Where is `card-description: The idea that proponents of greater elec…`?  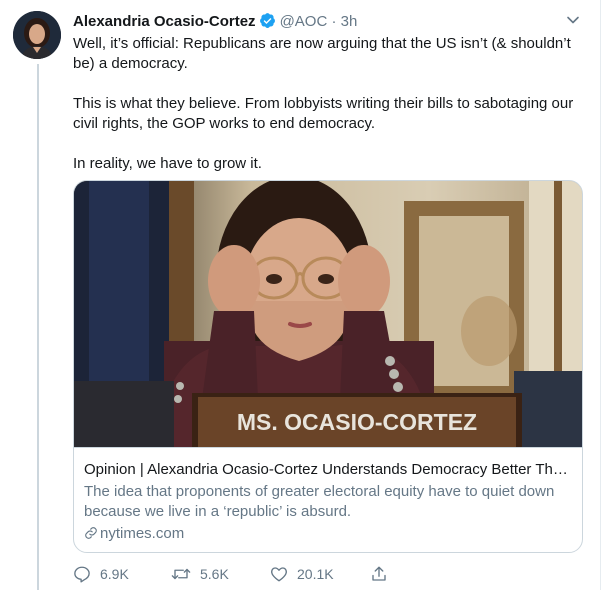 card-description: The idea that proponents of greater elec… is located at coordinates (319, 501).